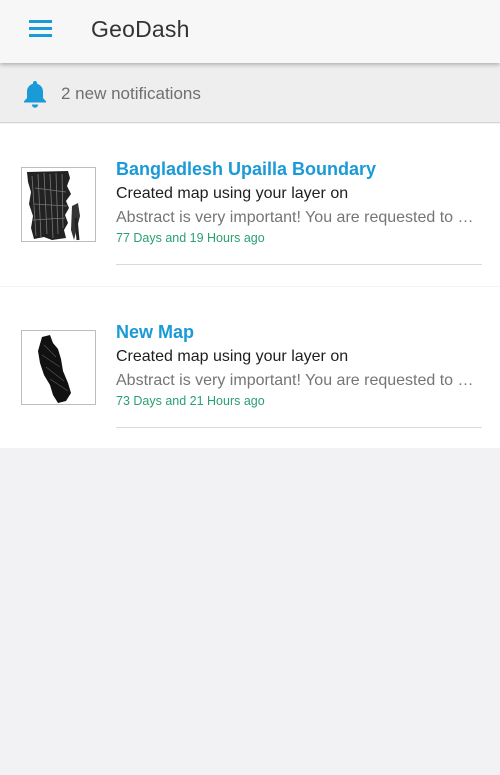 Image resolution: width=500 pixels, height=775 pixels. Describe the element at coordinates (250, 93) in the screenshot. I see `notifications-bar: 2 new notifications` at that location.